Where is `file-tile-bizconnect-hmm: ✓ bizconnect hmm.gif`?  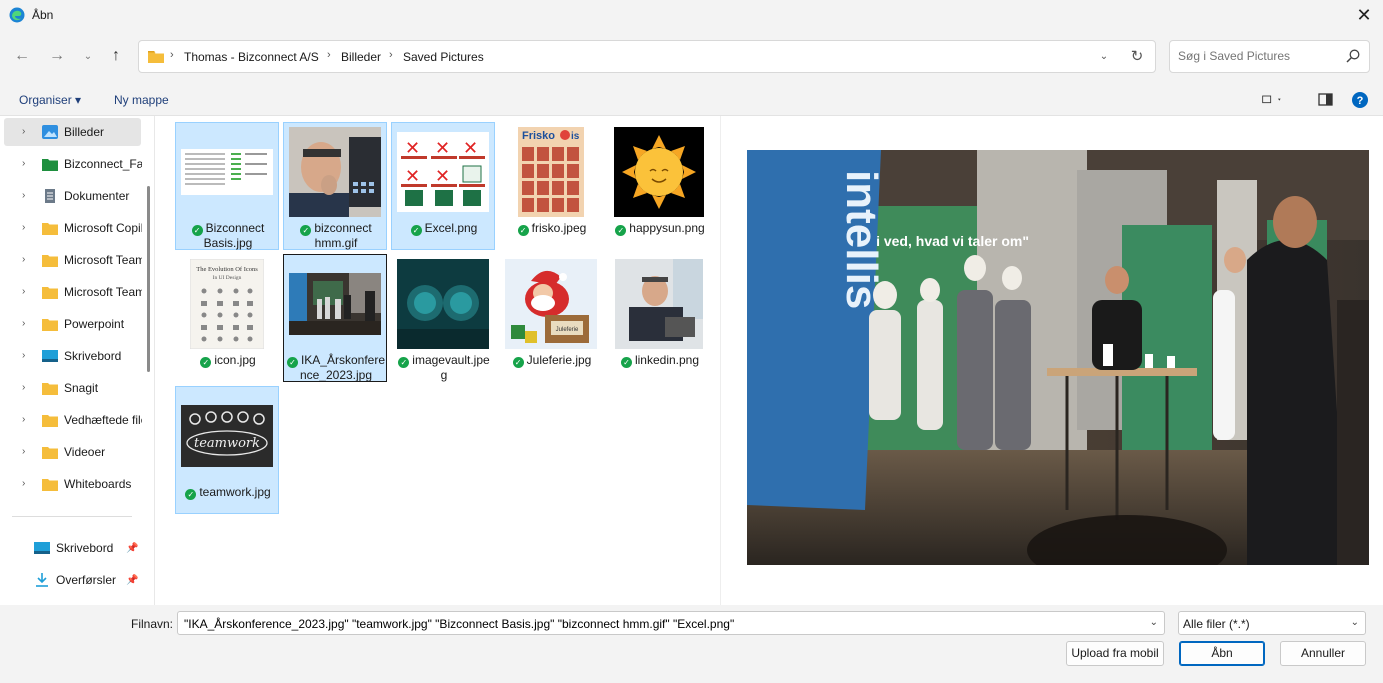 file-tile-bizconnect-hmm: ✓ bizconnect hmm.gif is located at coordinates (335, 186).